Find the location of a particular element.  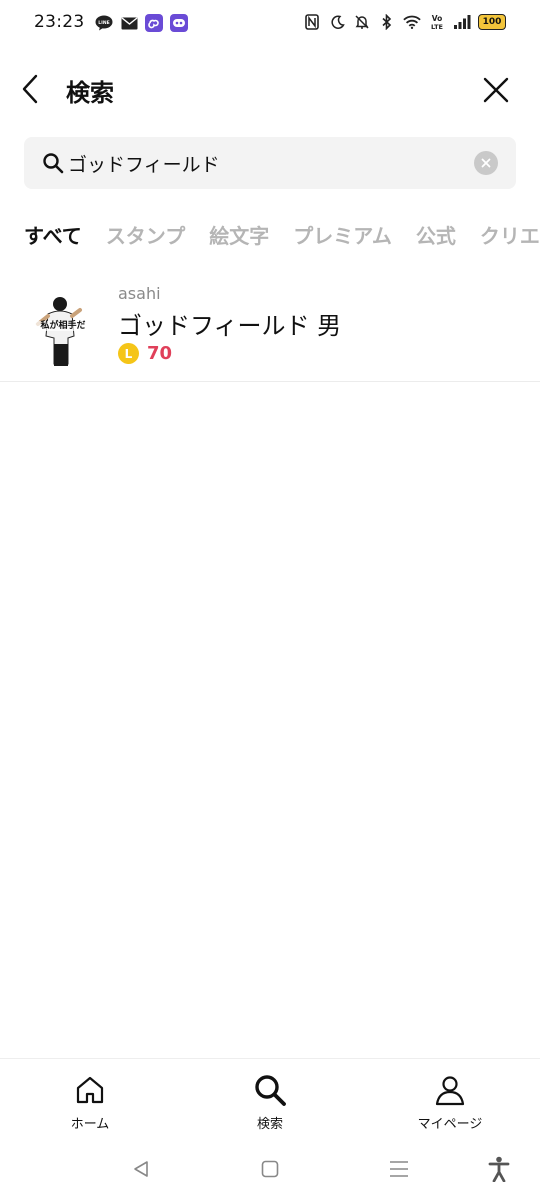

status-bar: 23:23 LINE Vo LTE 100 is located at coordinates (270, 24).